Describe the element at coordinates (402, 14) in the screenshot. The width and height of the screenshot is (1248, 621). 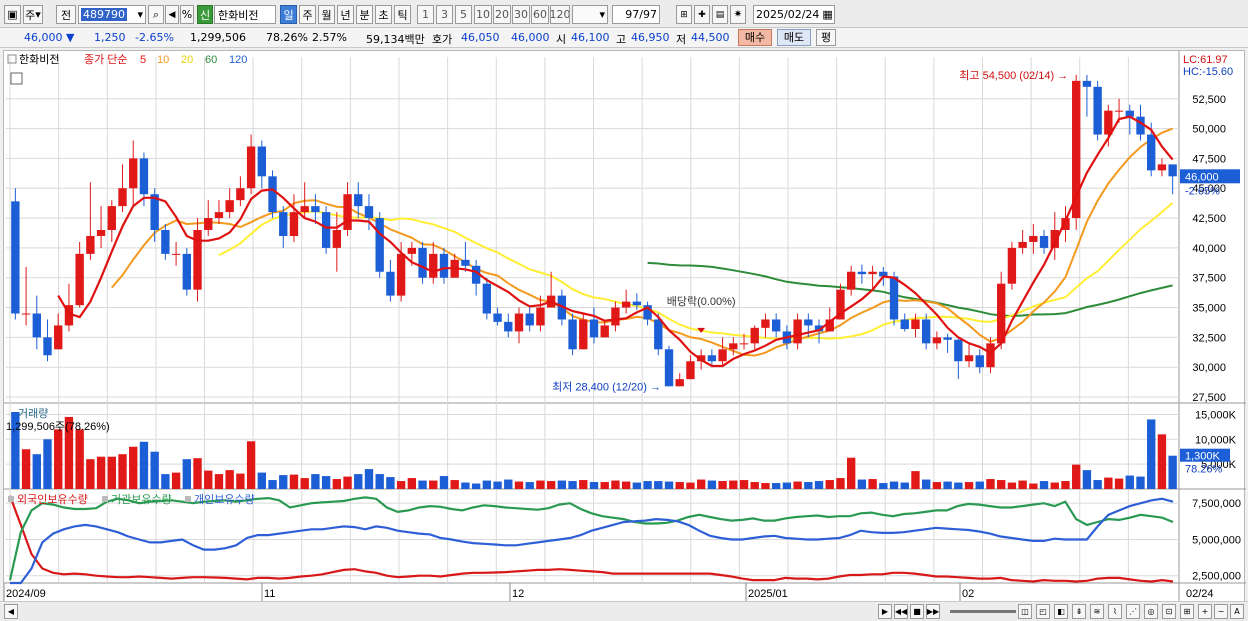
I see `period-tick-button: 틱` at that location.